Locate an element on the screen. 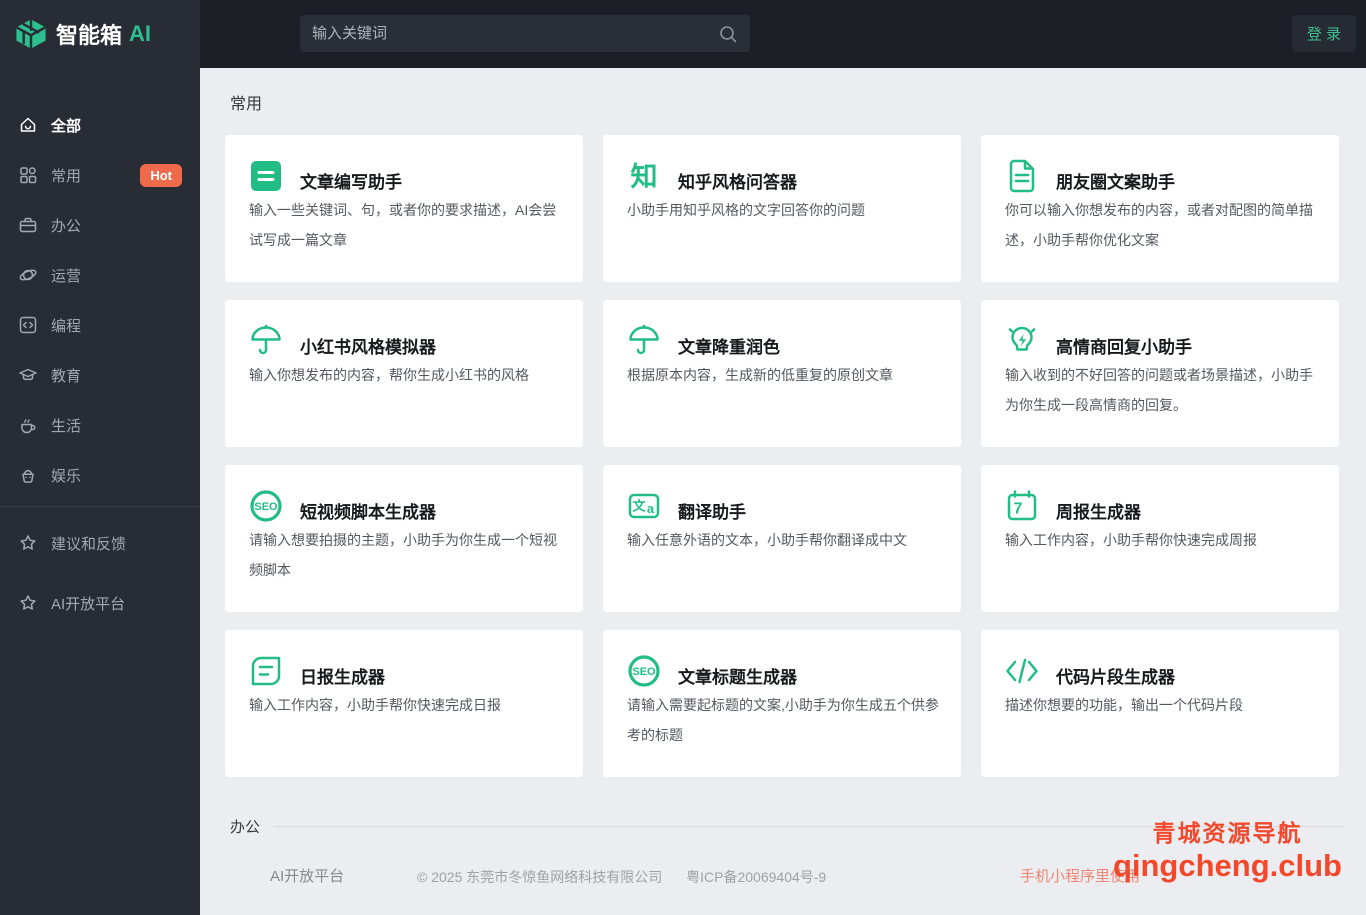  umbrella-icon is located at coordinates (266, 341).